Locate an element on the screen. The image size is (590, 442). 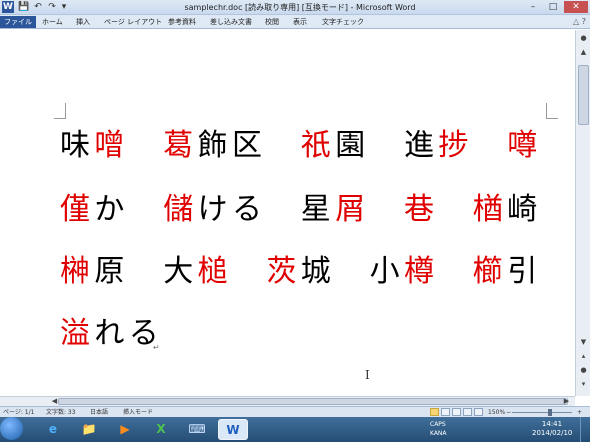
crop-mark-left is located at coordinates (60, 111).